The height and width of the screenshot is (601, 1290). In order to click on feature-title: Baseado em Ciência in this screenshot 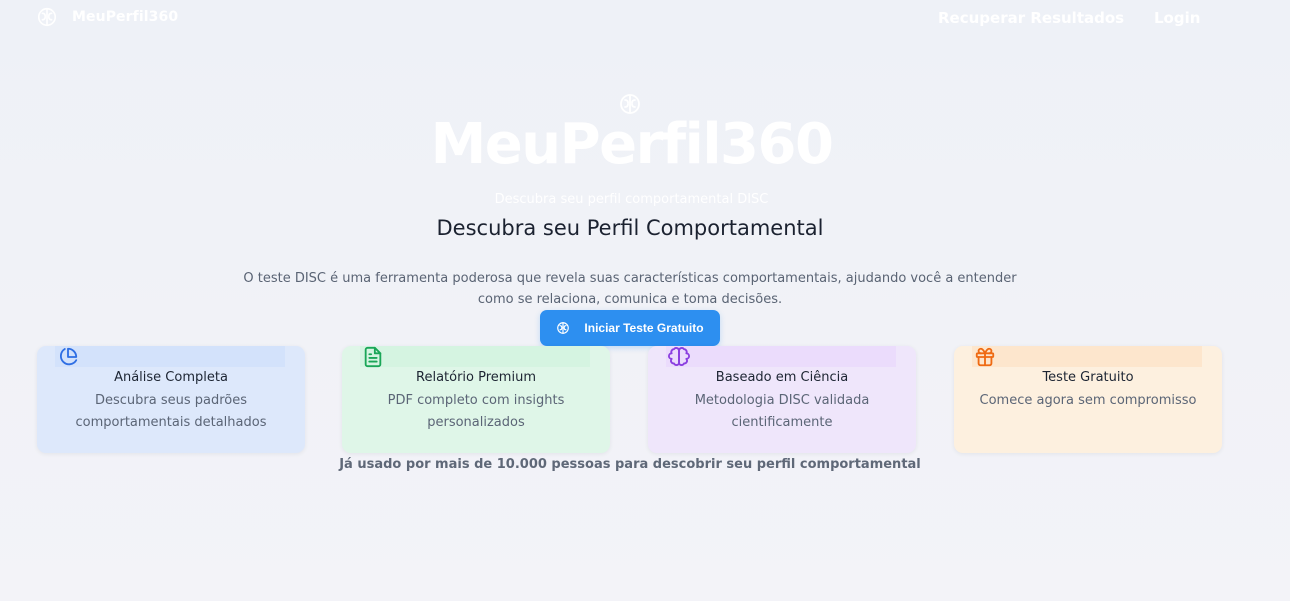, I will do `click(782, 377)`.